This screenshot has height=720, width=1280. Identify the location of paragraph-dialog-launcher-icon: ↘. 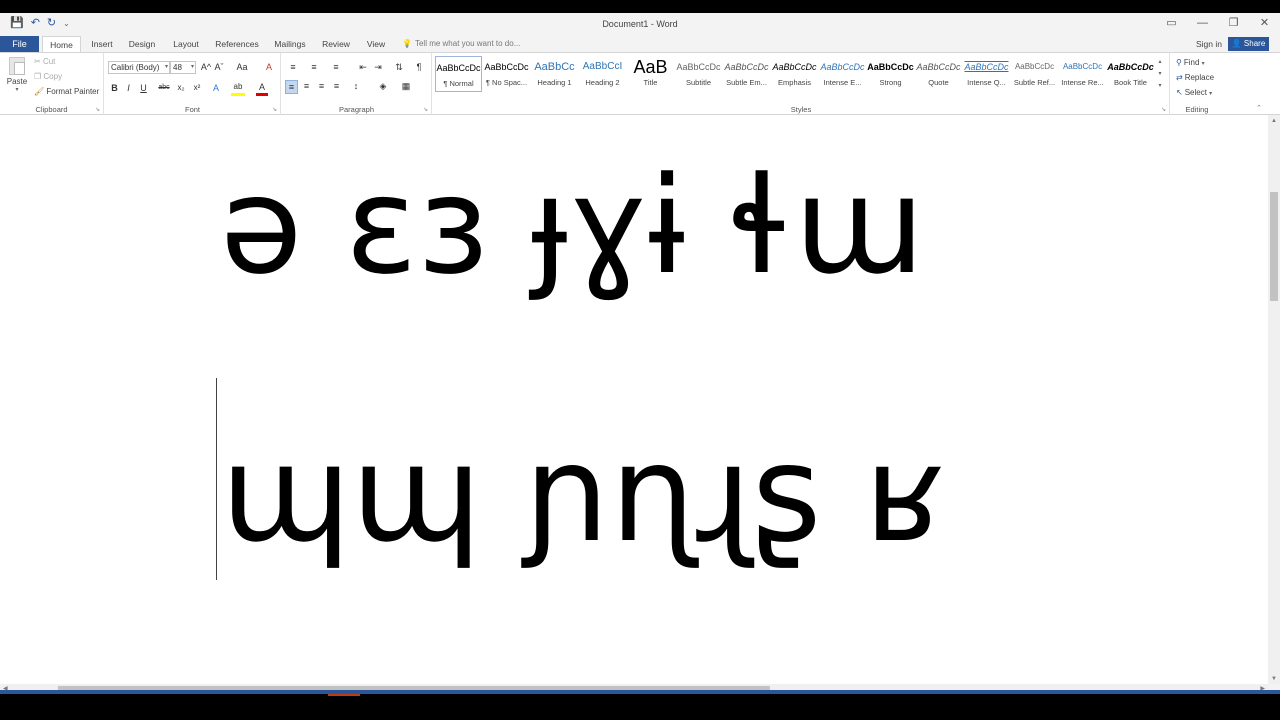
(425, 109).